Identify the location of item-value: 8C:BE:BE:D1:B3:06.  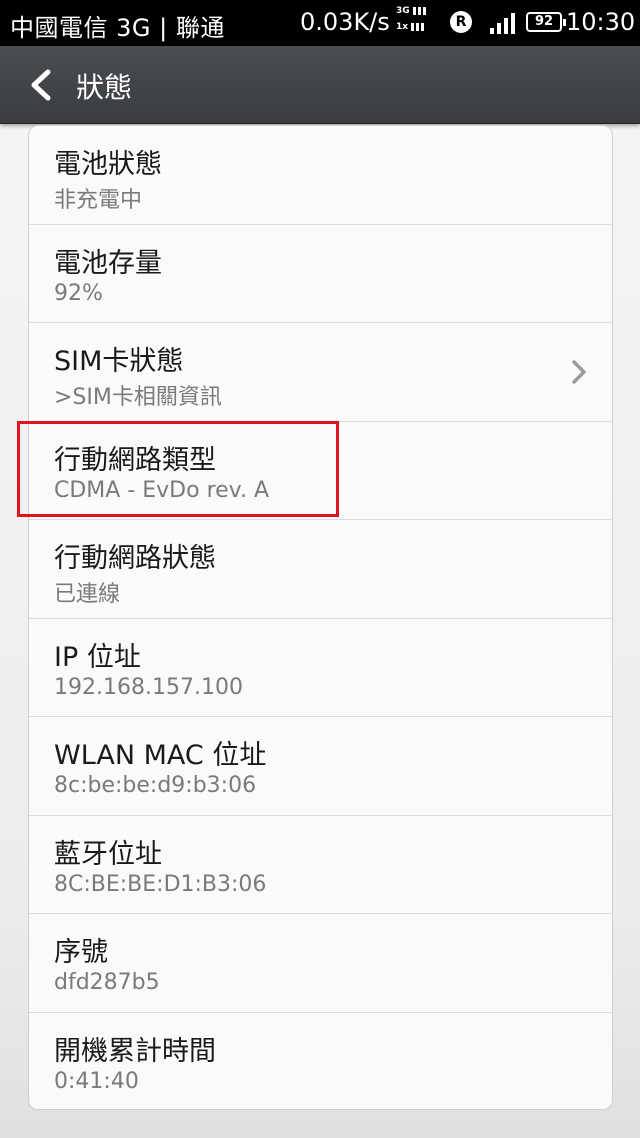
(160, 884).